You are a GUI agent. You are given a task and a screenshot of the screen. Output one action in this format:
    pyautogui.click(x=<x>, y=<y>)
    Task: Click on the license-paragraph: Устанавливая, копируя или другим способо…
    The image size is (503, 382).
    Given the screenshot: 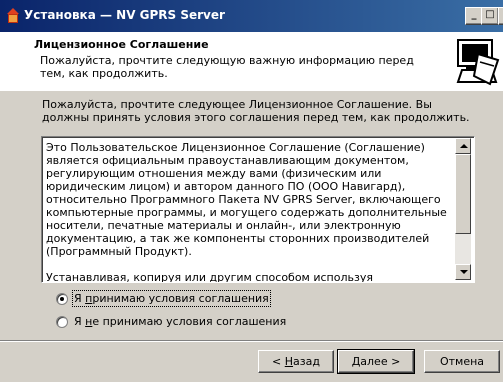 What is the action you would take?
    pyautogui.click(x=209, y=277)
    